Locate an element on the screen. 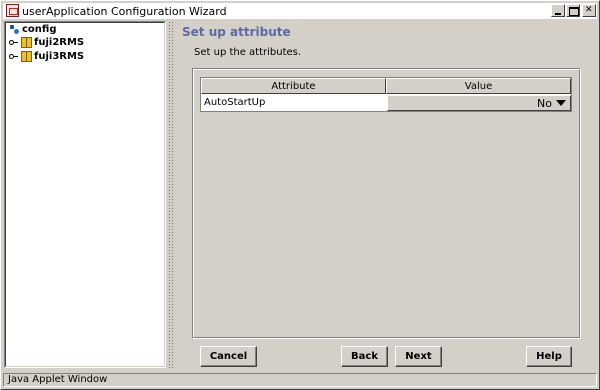  tree-node-config: config is located at coordinates (33, 30).